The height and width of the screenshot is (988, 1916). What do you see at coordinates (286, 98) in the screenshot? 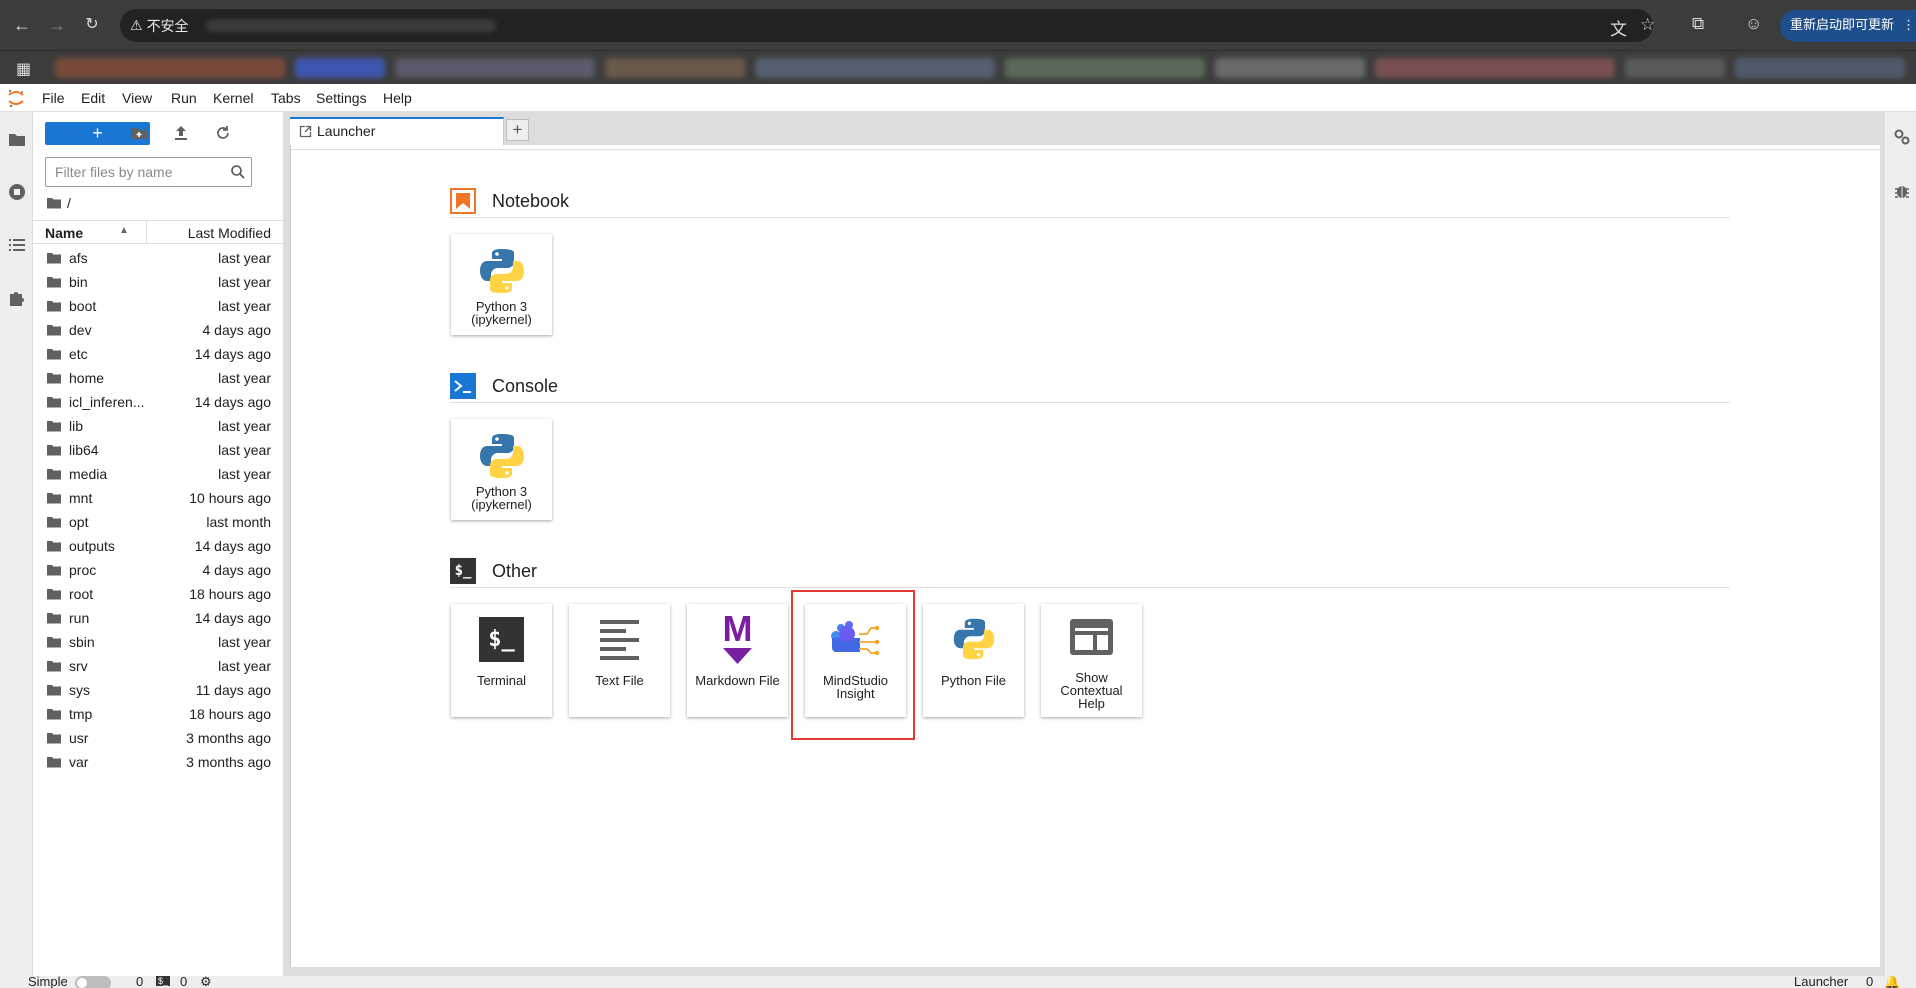
I see `menu-tabs: Tabs` at bounding box center [286, 98].